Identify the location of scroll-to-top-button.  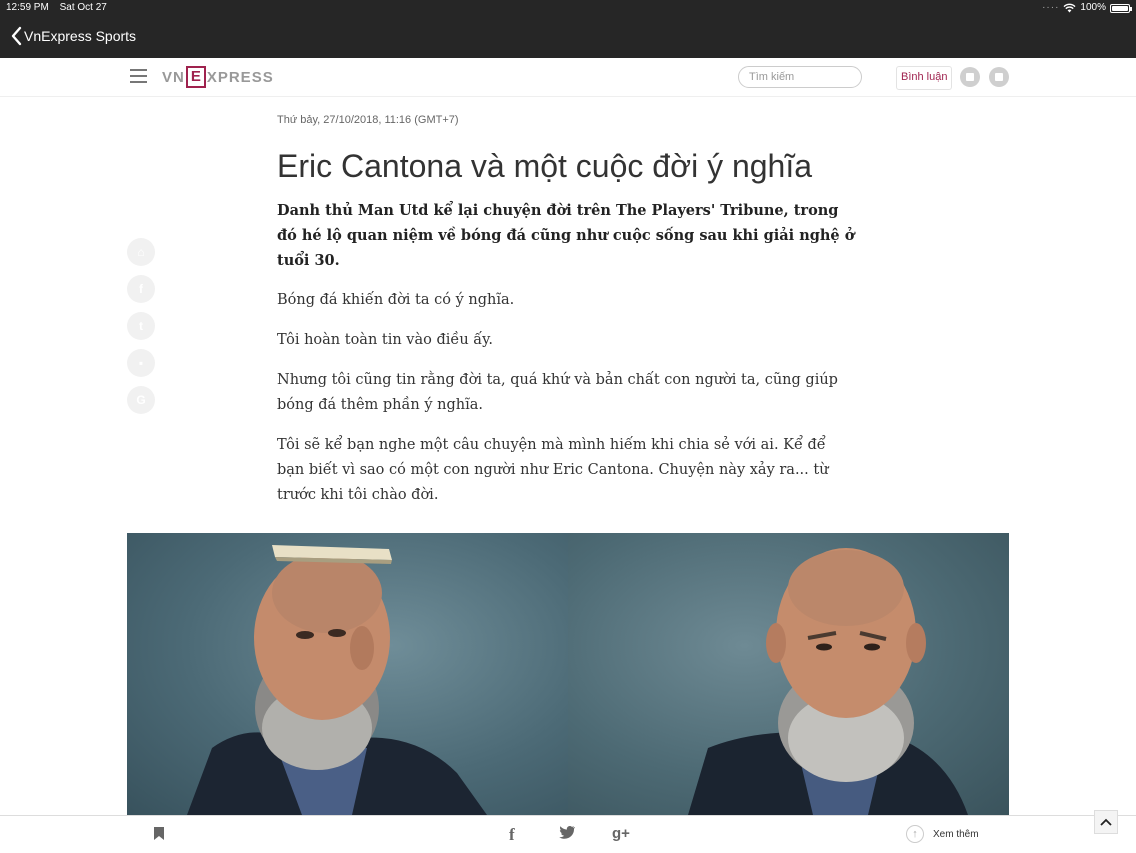
(1106, 822).